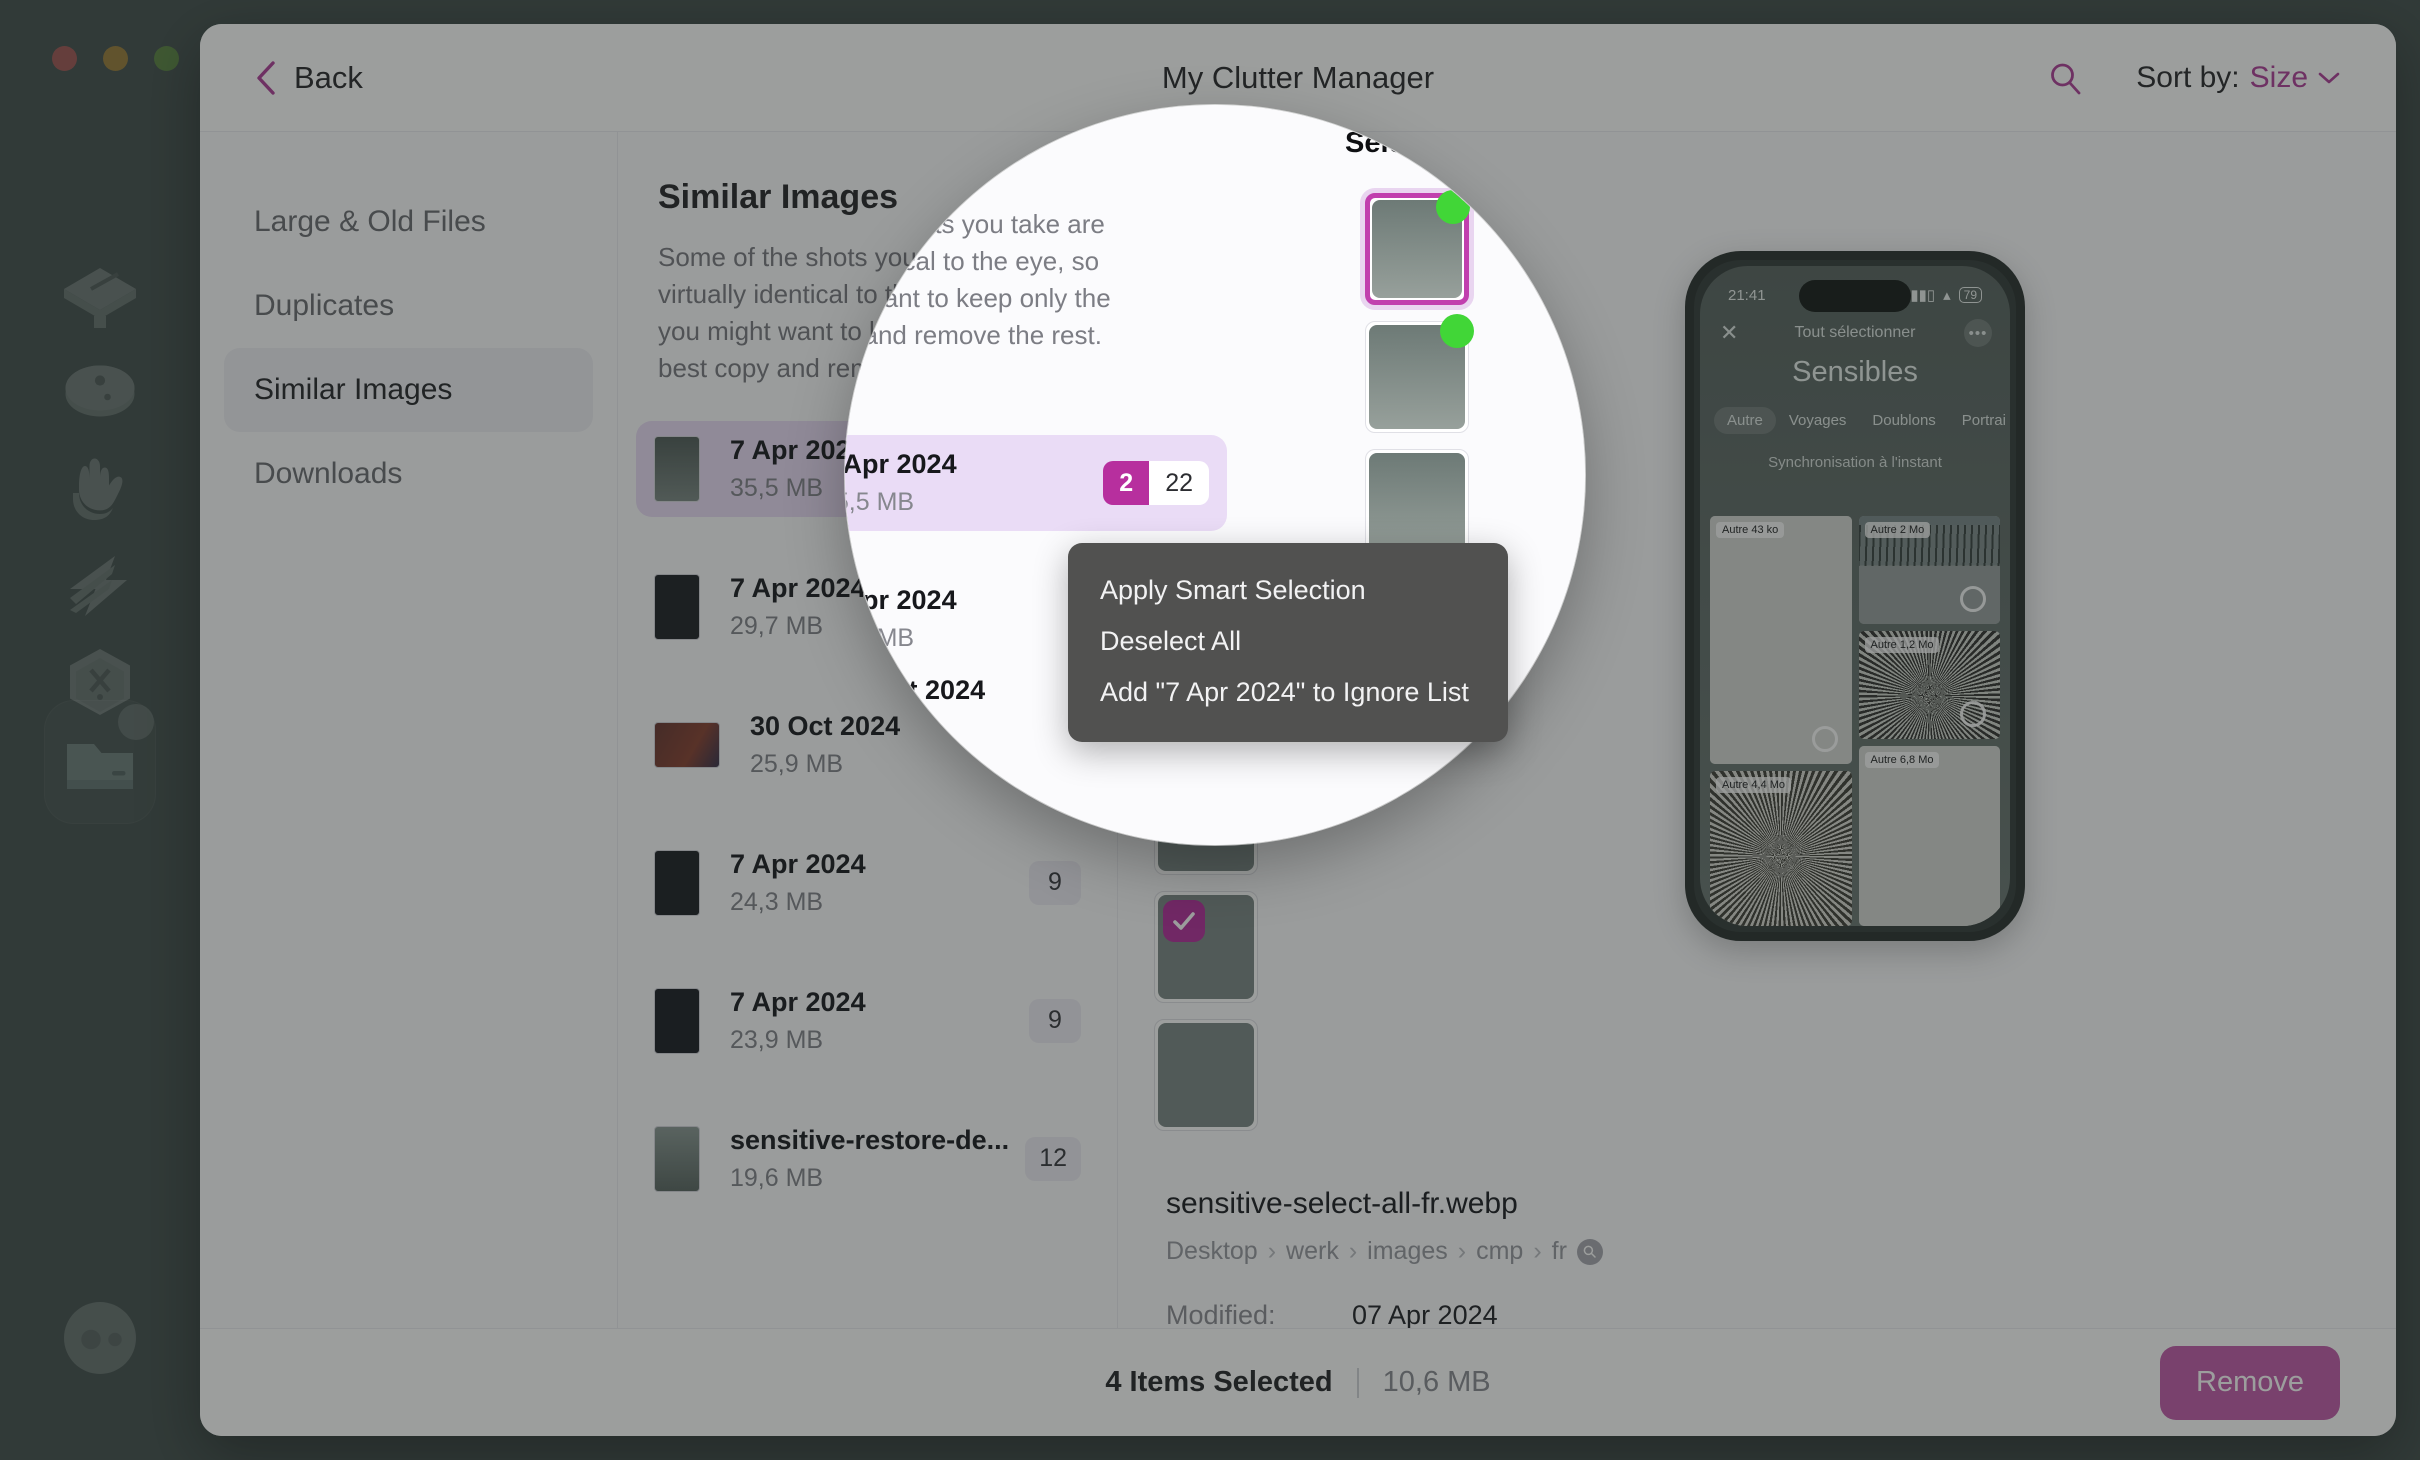 This screenshot has height=1460, width=2420. I want to click on sidebar-item-label: Duplicates, so click(324, 305).